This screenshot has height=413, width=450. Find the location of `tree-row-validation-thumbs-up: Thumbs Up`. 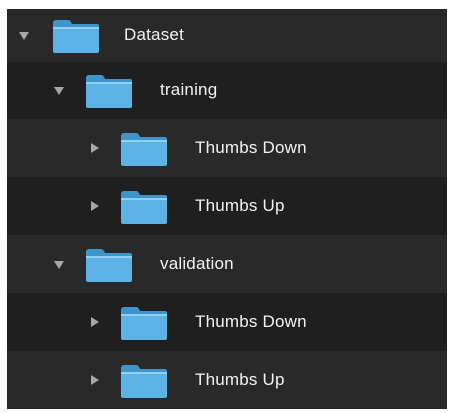

tree-row-validation-thumbs-up: Thumbs Up is located at coordinates (227, 380).